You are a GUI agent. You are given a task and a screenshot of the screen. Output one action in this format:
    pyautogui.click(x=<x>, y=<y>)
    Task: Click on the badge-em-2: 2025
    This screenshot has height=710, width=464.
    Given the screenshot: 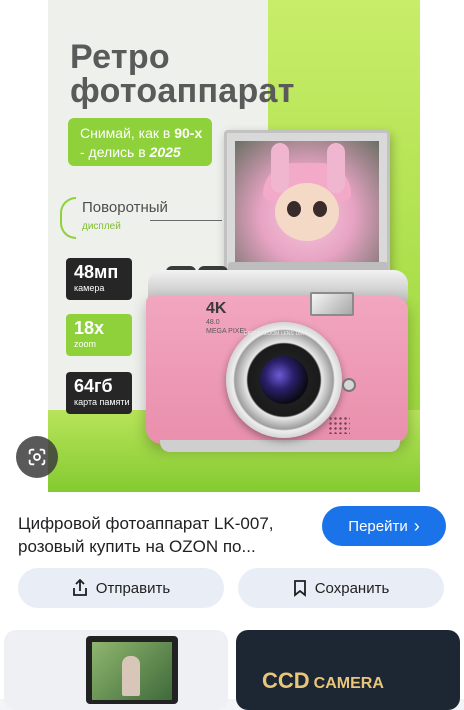 What is the action you would take?
    pyautogui.click(x=165, y=152)
    